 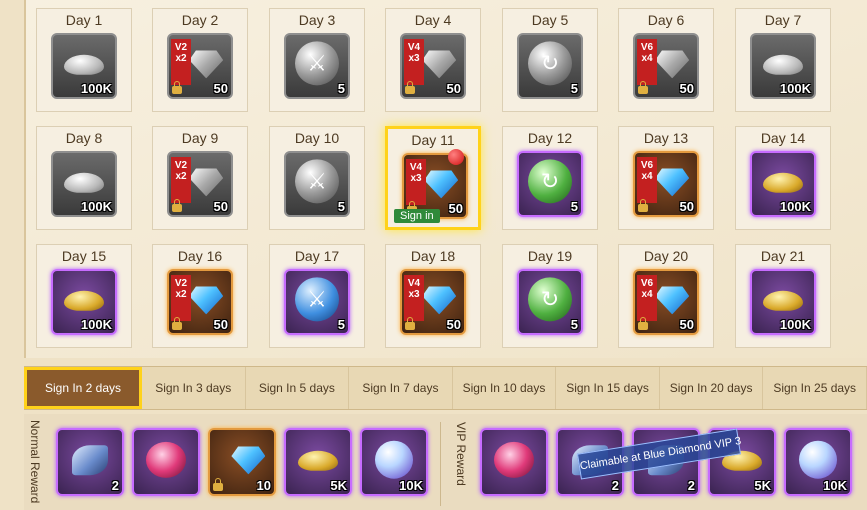 I want to click on normal-reward-label: Normal Reward, so click(x=35, y=462).